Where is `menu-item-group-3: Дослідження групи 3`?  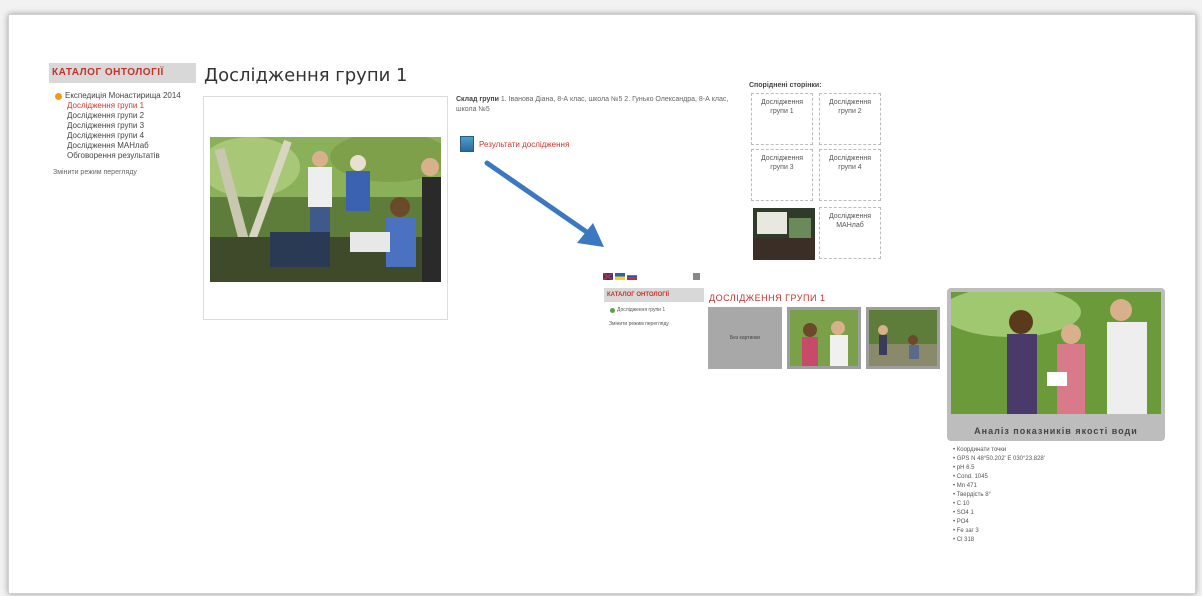
menu-item-group-3: Дослідження групи 3 is located at coordinates (124, 126).